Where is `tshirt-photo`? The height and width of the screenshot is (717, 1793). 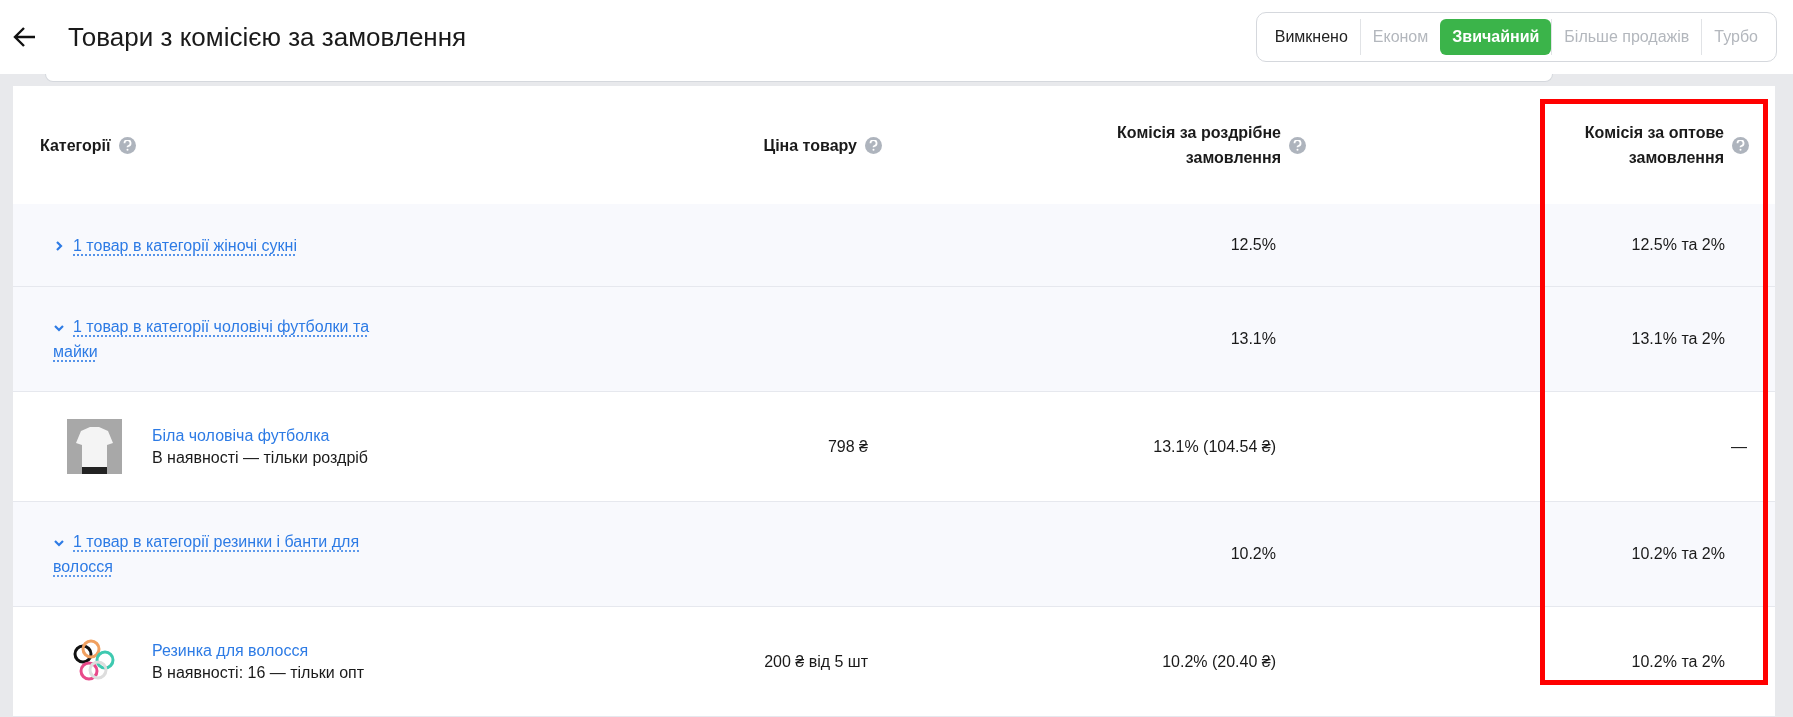
tshirt-photo is located at coordinates (94, 446).